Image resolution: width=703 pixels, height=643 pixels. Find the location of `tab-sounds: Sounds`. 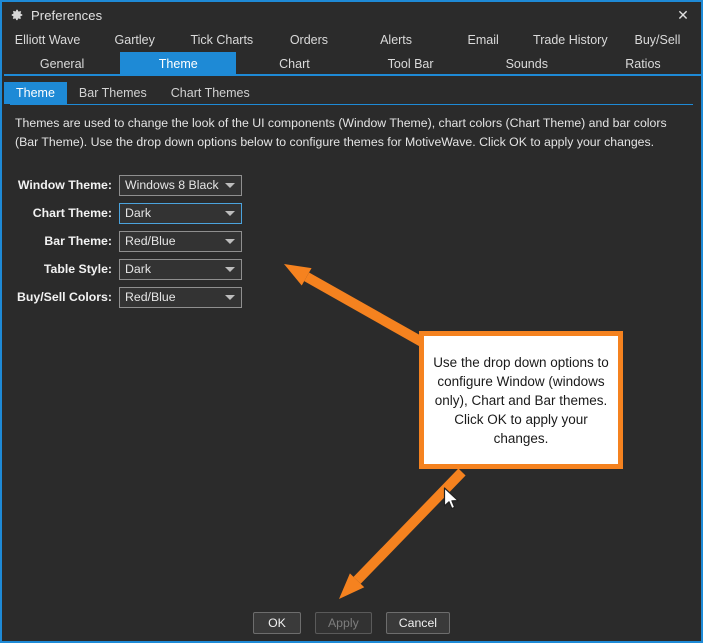

tab-sounds: Sounds is located at coordinates (527, 64).